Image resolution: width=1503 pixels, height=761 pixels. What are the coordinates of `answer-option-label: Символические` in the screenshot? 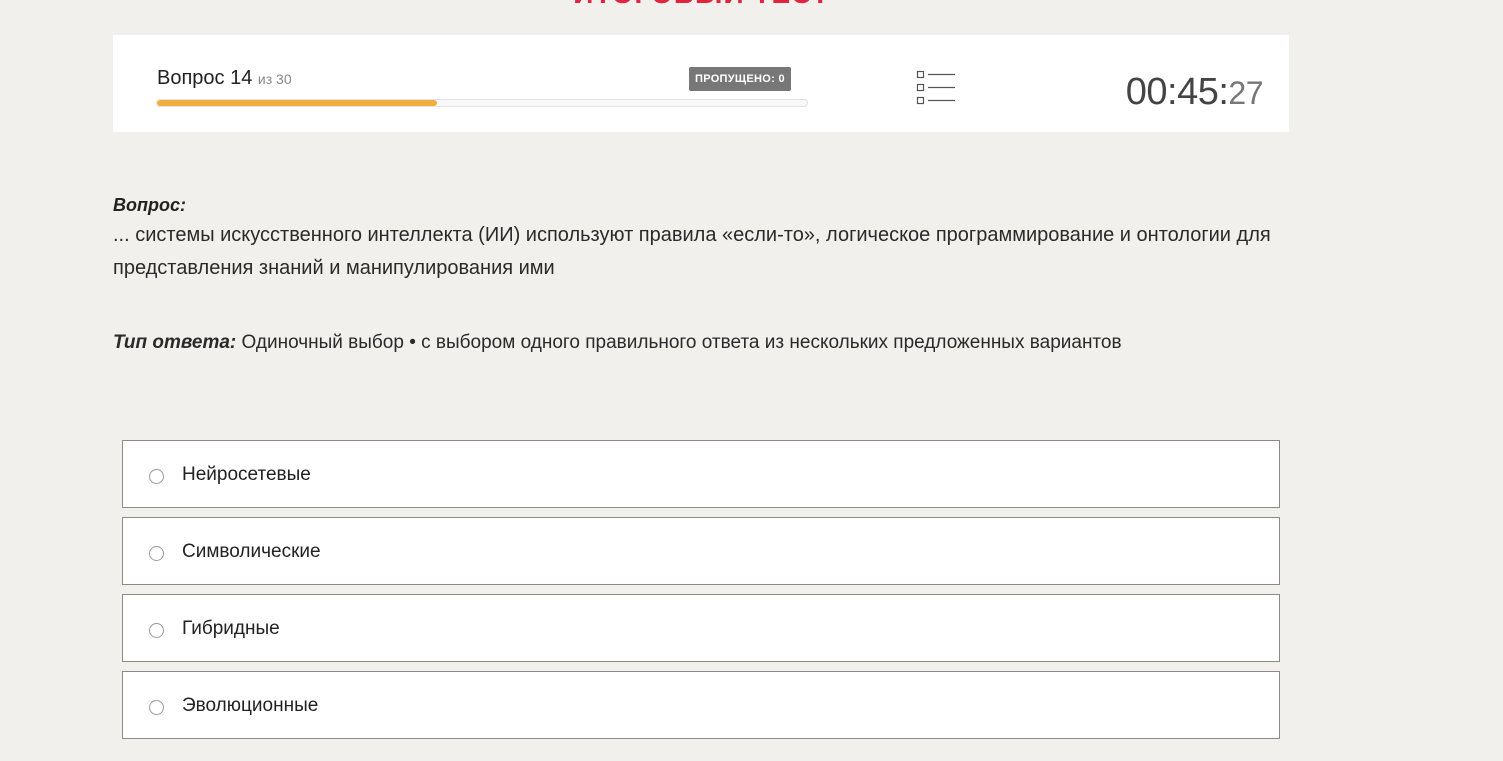 It's located at (251, 551).